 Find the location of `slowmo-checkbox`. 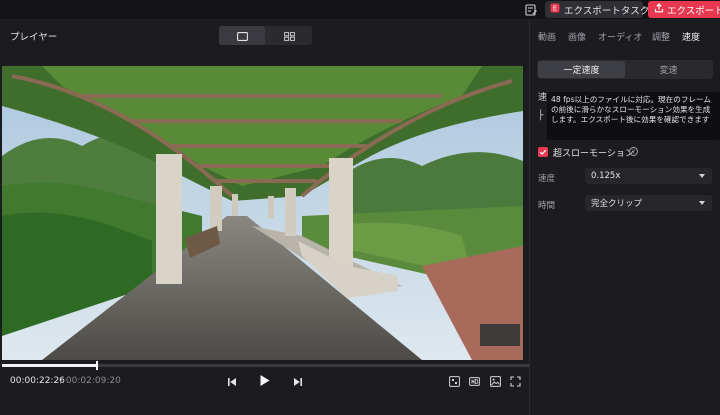

slowmo-checkbox is located at coordinates (543, 152).